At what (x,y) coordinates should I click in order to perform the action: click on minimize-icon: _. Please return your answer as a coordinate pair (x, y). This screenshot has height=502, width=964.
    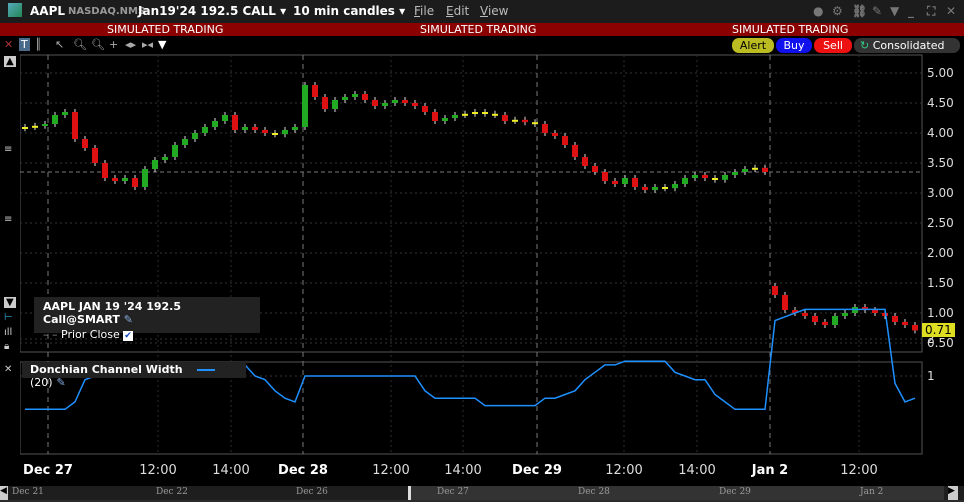
    Looking at the image, I should click on (911, 11).